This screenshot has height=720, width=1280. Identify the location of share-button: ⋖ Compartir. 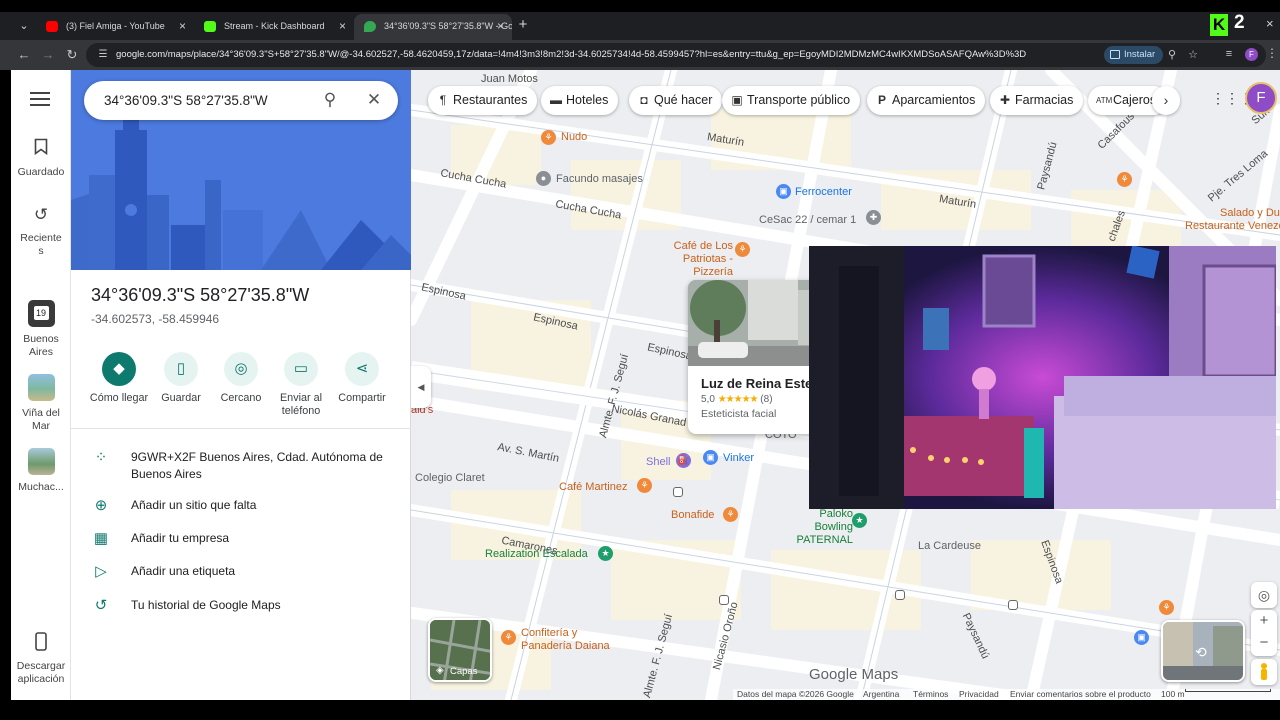
(362, 378).